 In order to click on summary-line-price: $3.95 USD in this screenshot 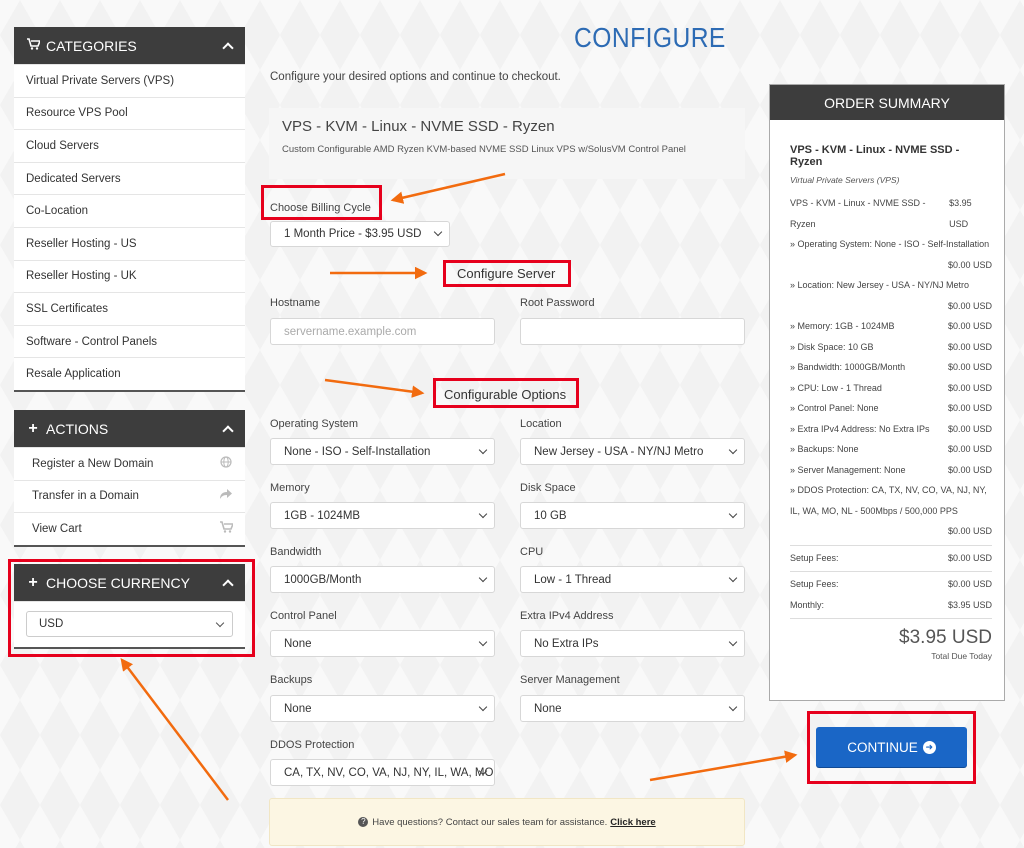, I will do `click(960, 213)`.